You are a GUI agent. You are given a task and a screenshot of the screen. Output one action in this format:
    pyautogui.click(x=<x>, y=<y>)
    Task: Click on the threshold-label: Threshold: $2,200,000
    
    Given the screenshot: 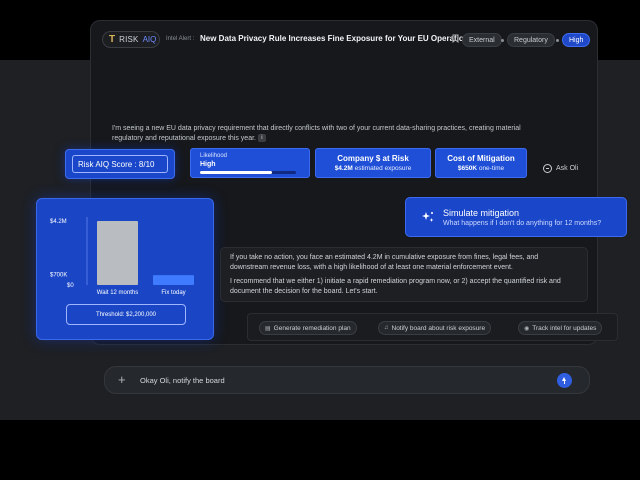 What is the action you would take?
    pyautogui.click(x=126, y=314)
    